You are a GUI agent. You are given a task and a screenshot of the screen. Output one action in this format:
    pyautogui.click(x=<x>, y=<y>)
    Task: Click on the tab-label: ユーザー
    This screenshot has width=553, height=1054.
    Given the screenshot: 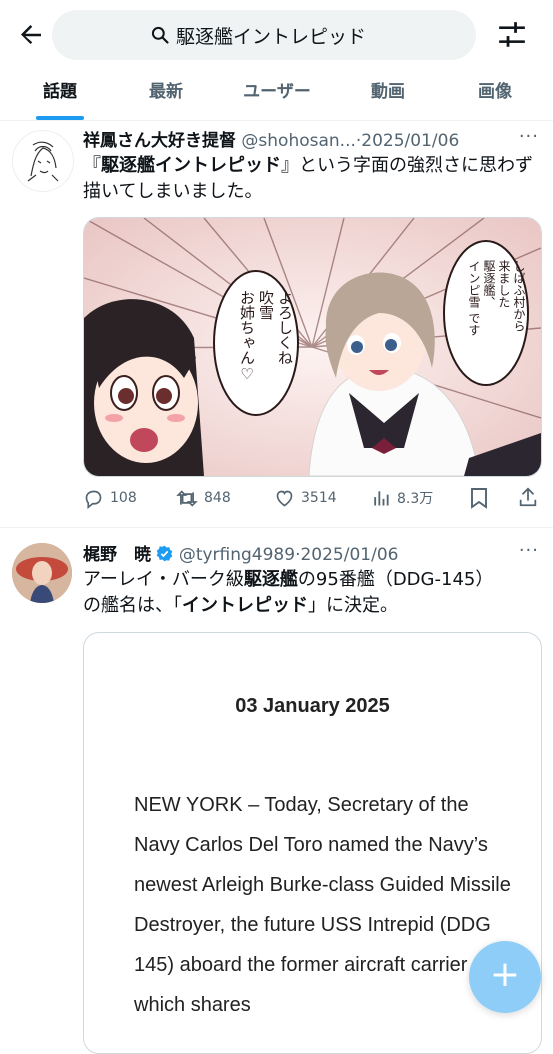 What is the action you would take?
    pyautogui.click(x=277, y=92)
    